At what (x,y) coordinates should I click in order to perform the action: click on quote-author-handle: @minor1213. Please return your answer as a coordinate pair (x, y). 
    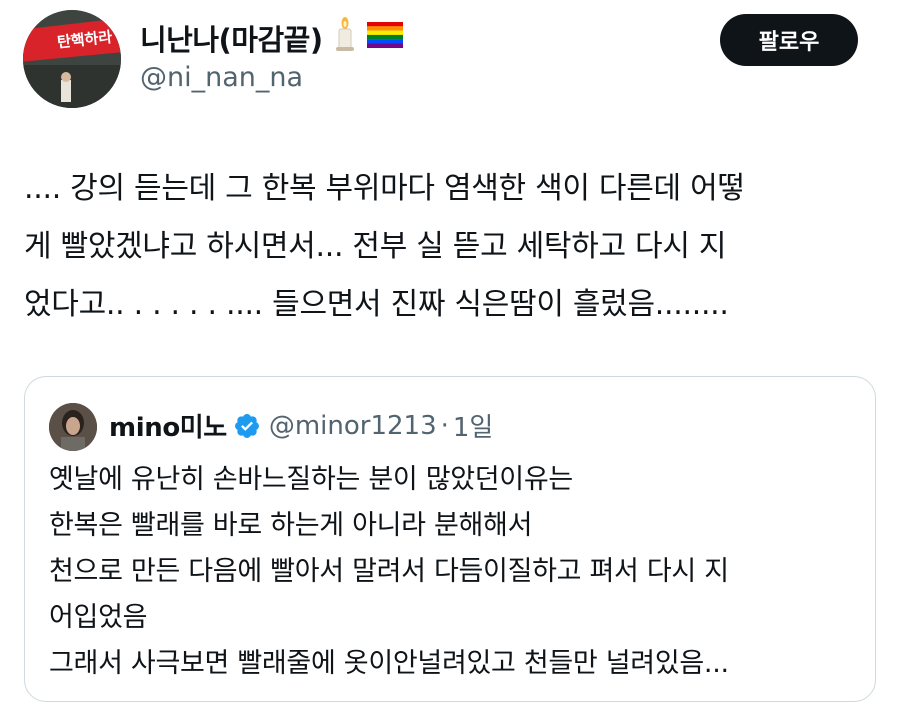
    Looking at the image, I should click on (353, 426).